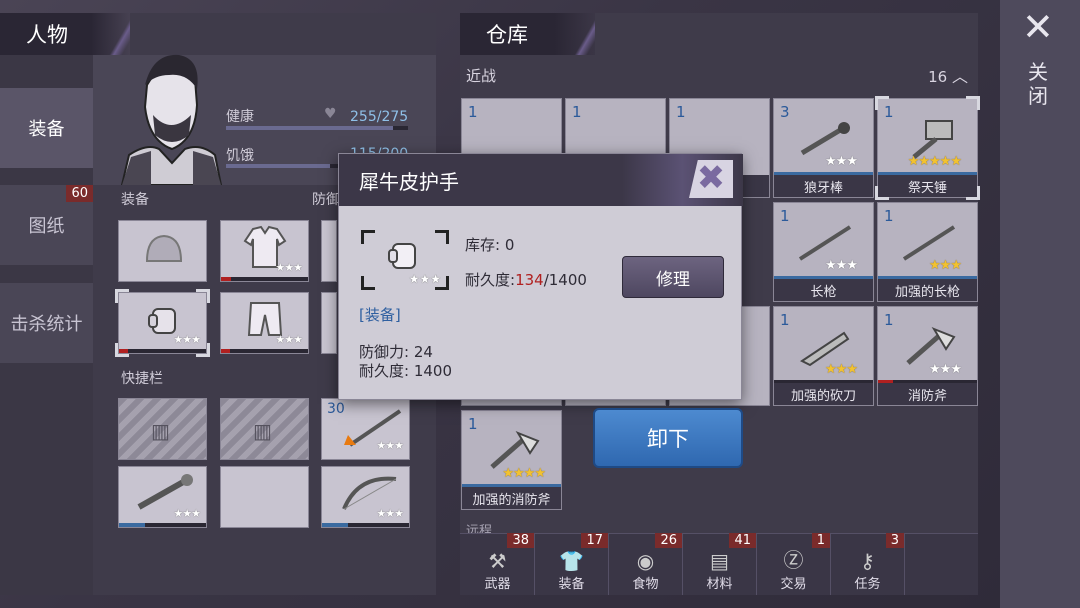 The height and width of the screenshot is (608, 1080). What do you see at coordinates (673, 277) in the screenshot?
I see `repair-button: 修理` at bounding box center [673, 277].